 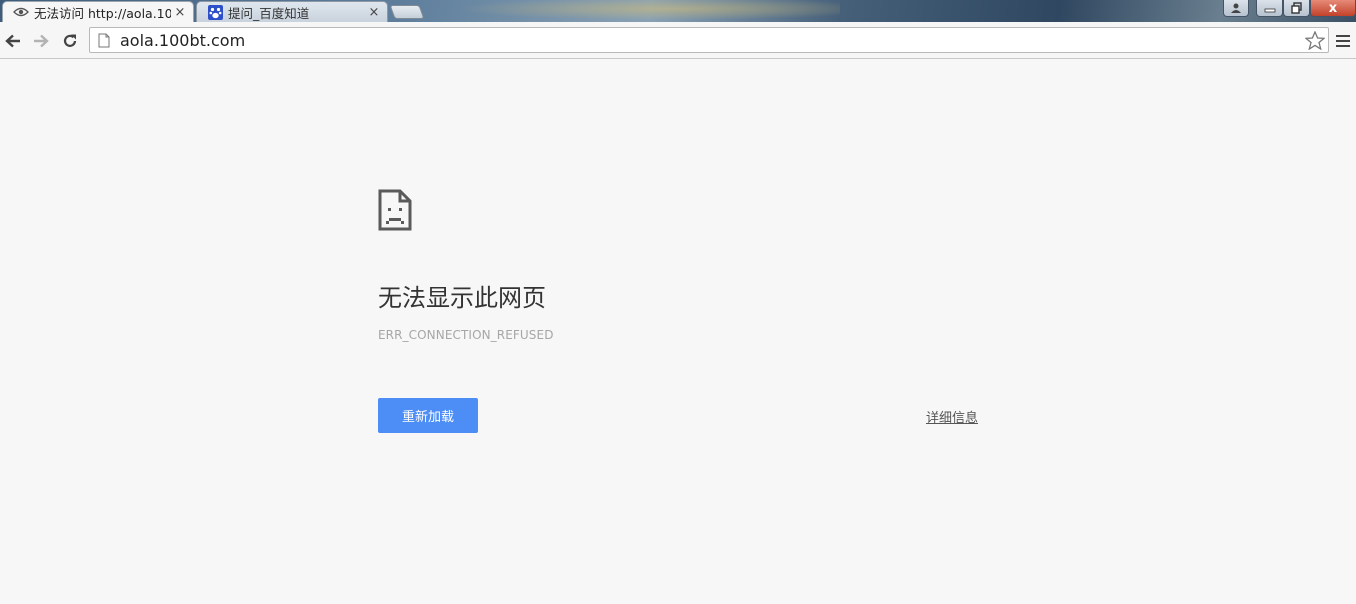 I want to click on minimize-button, so click(x=1269, y=8).